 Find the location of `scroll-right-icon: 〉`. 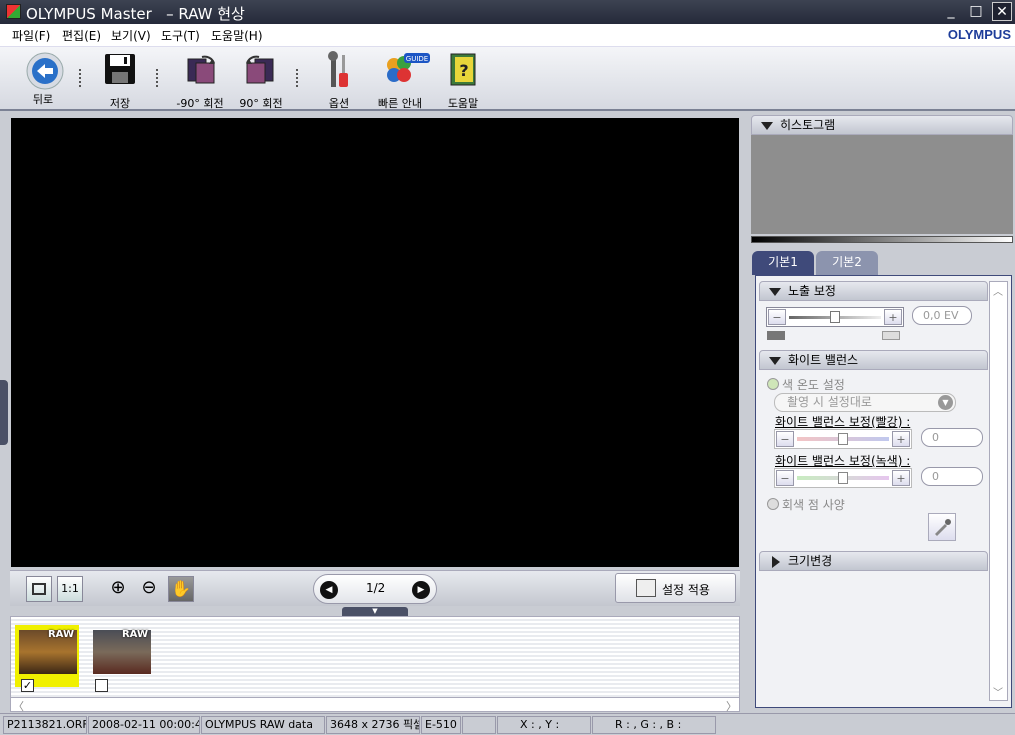

scroll-right-icon: 〉 is located at coordinates (731, 706).